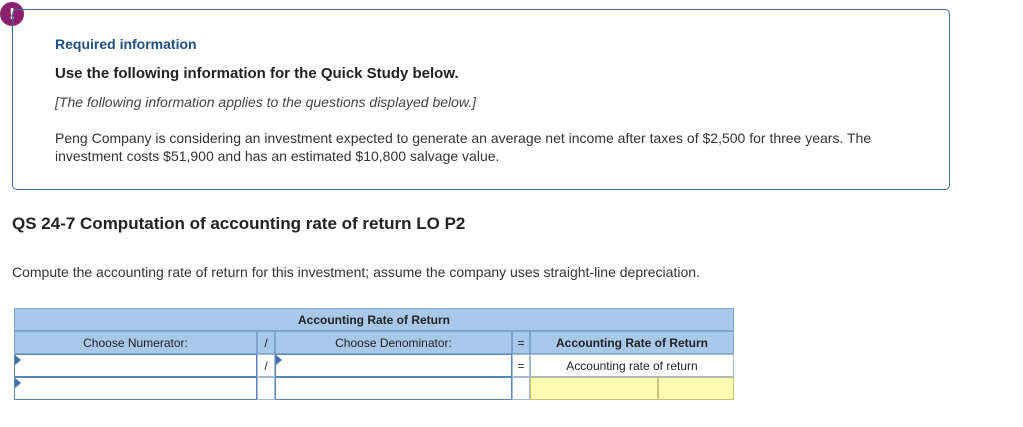  Describe the element at coordinates (126, 44) in the screenshot. I see `required-info-title: Required information` at that location.